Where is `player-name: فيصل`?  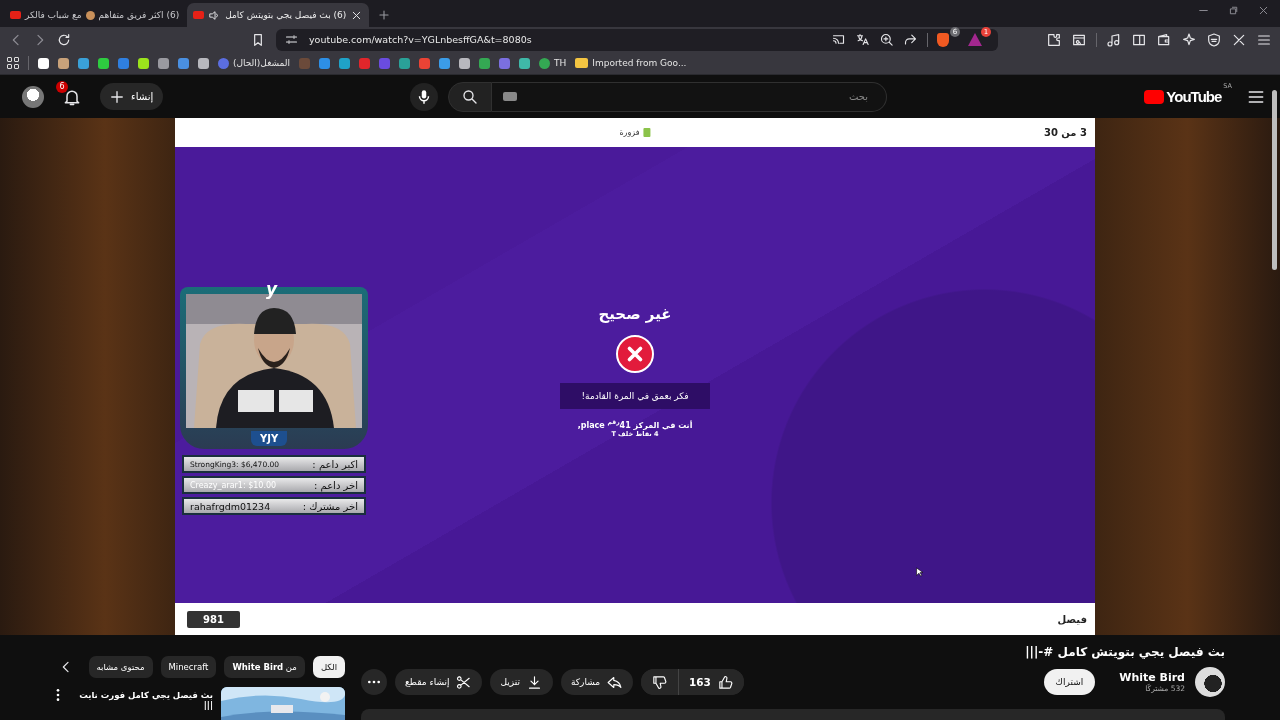
player-name: فيصل is located at coordinates (1072, 619).